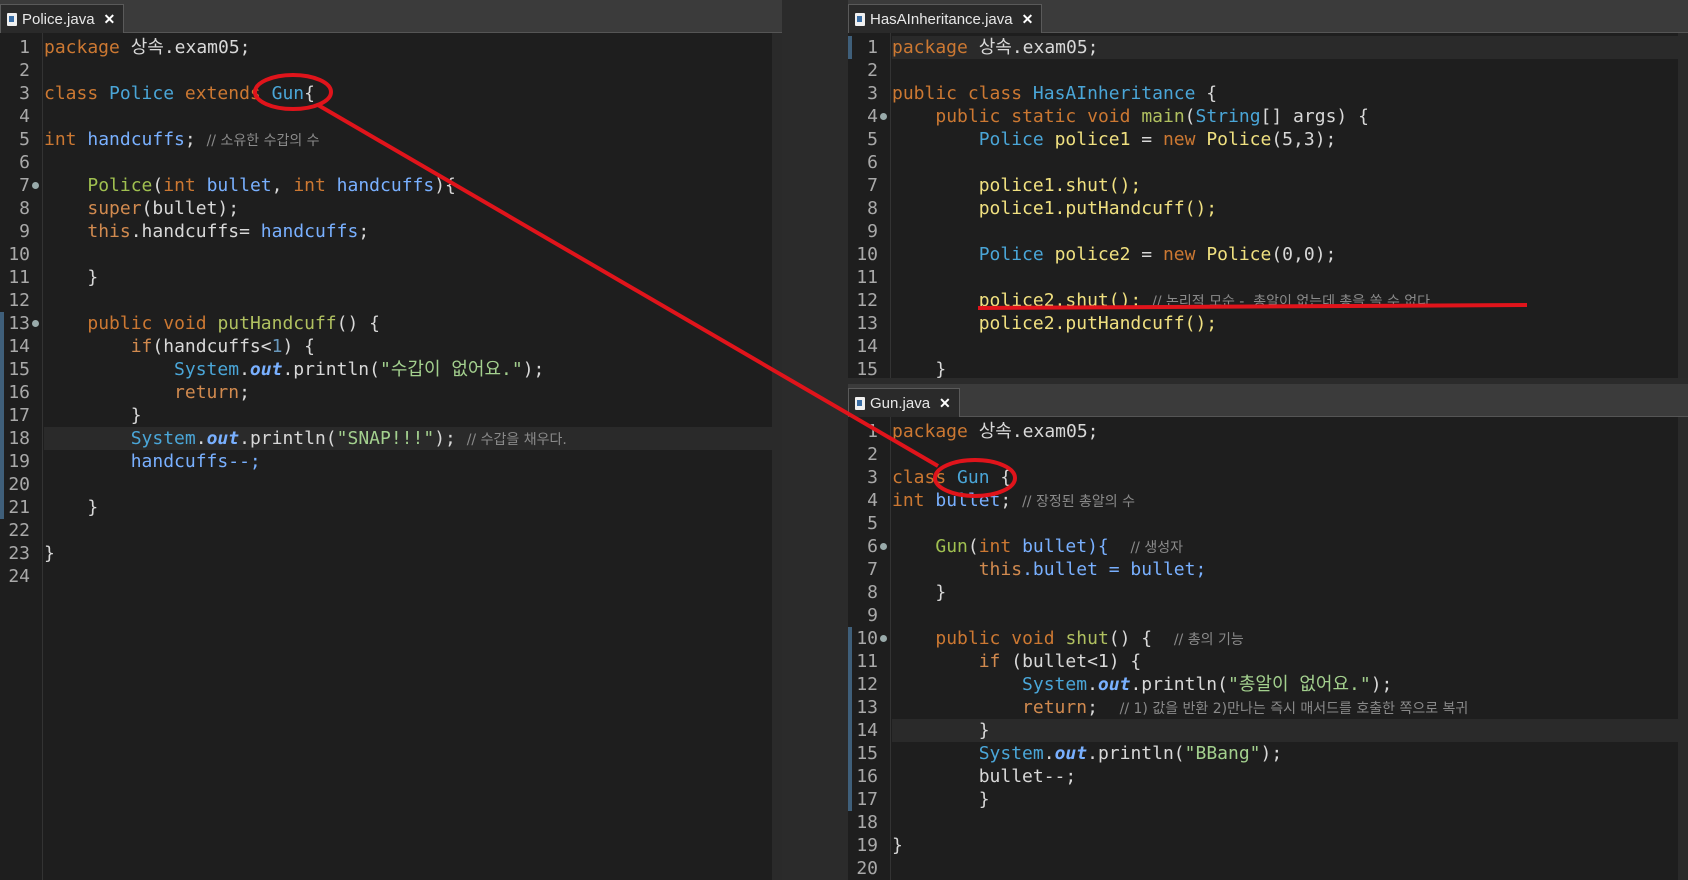 This screenshot has width=1688, height=880. Describe the element at coordinates (391, 346) in the screenshot. I see `code-line: 14 if(handcuffs<1) {` at that location.